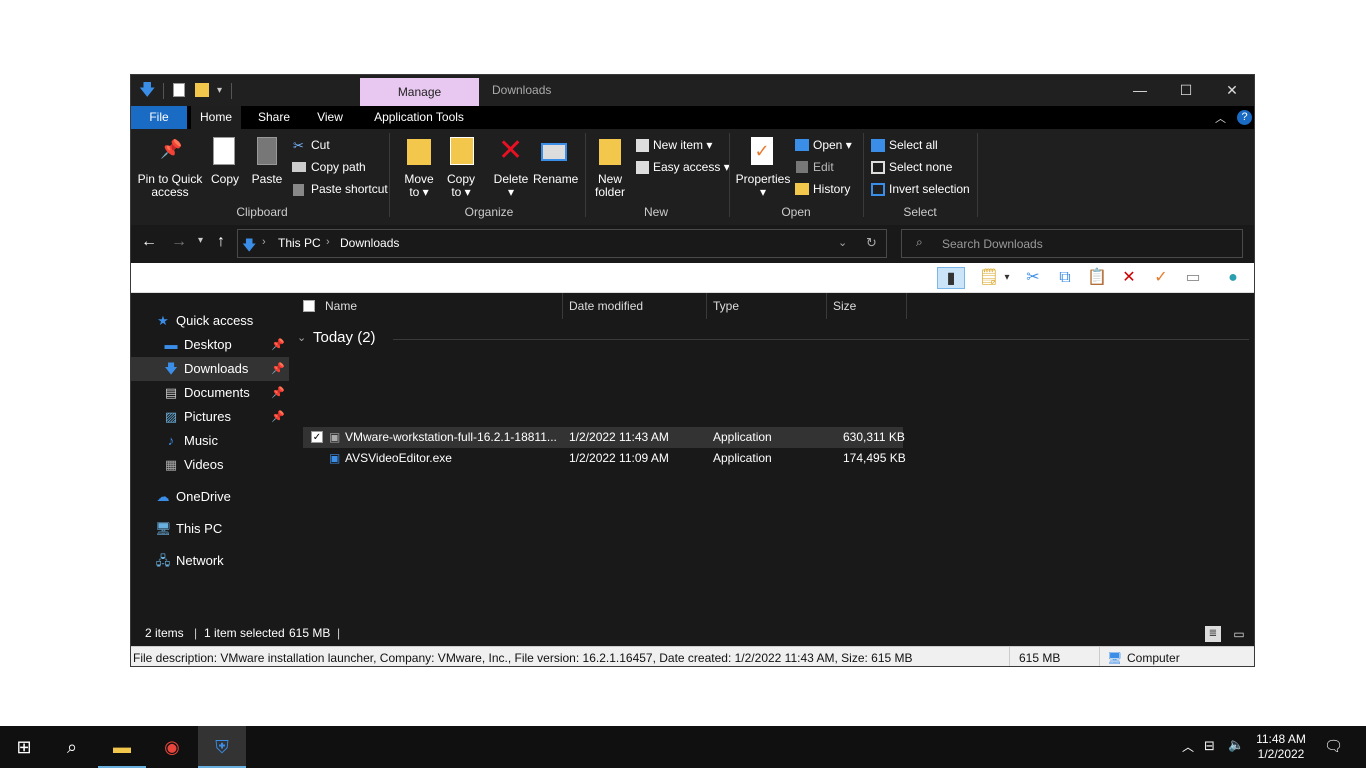  I want to click on tab-application-tools: Application Tools, so click(419, 117).